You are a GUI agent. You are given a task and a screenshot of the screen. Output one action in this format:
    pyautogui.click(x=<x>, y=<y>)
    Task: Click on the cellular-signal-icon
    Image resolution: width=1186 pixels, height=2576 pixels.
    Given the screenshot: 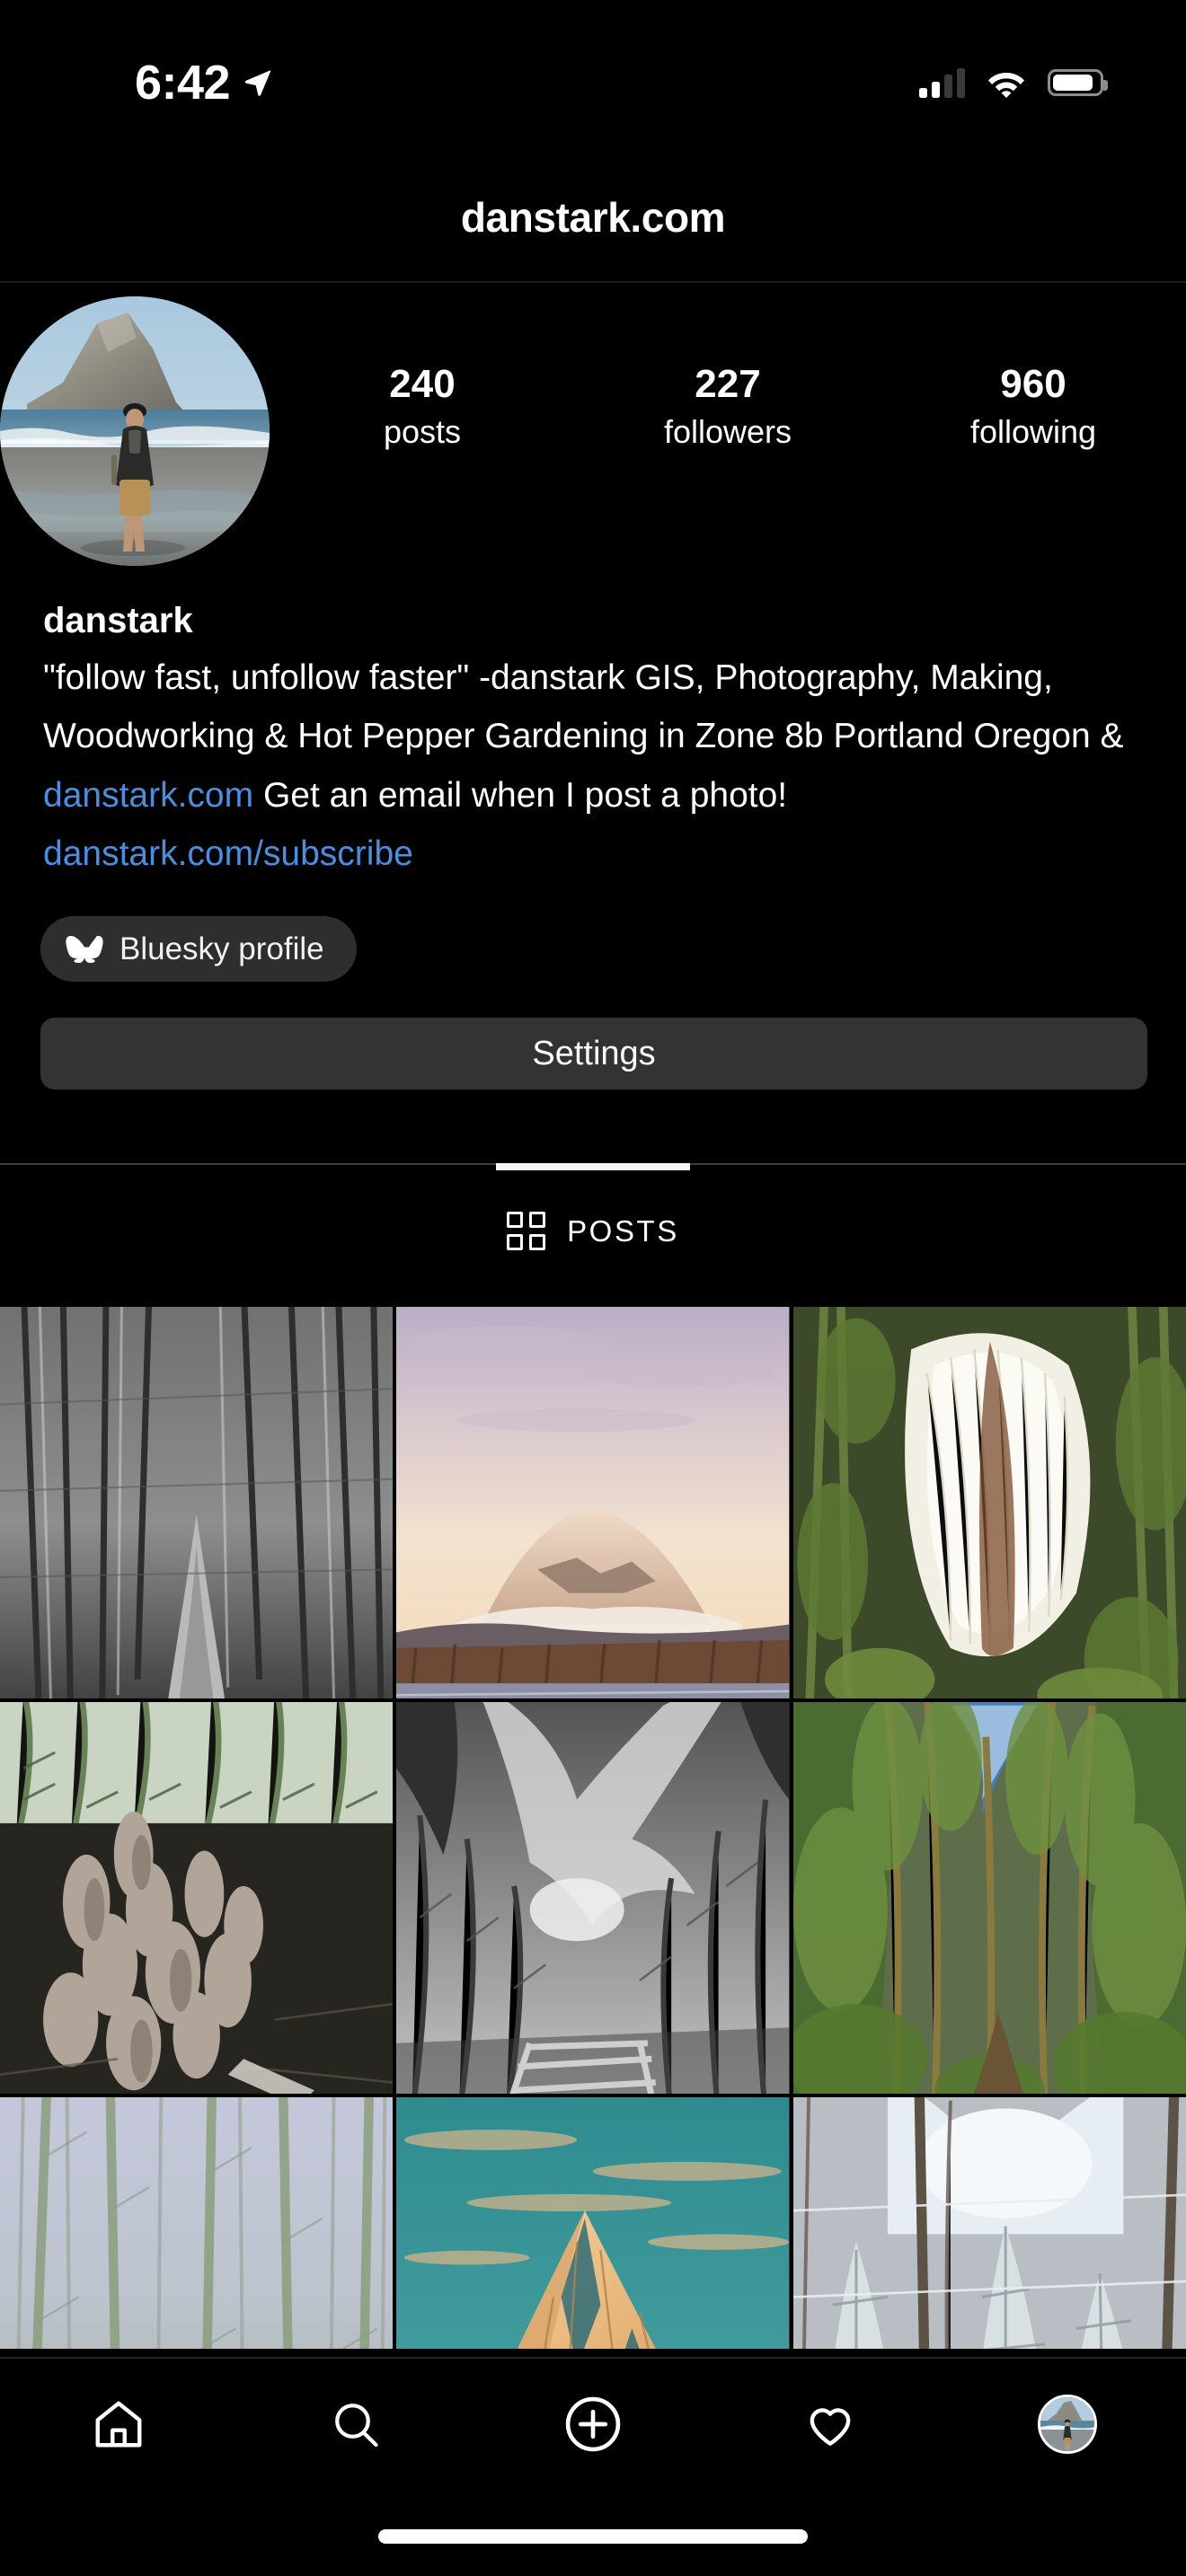 What is the action you would take?
    pyautogui.click(x=942, y=82)
    